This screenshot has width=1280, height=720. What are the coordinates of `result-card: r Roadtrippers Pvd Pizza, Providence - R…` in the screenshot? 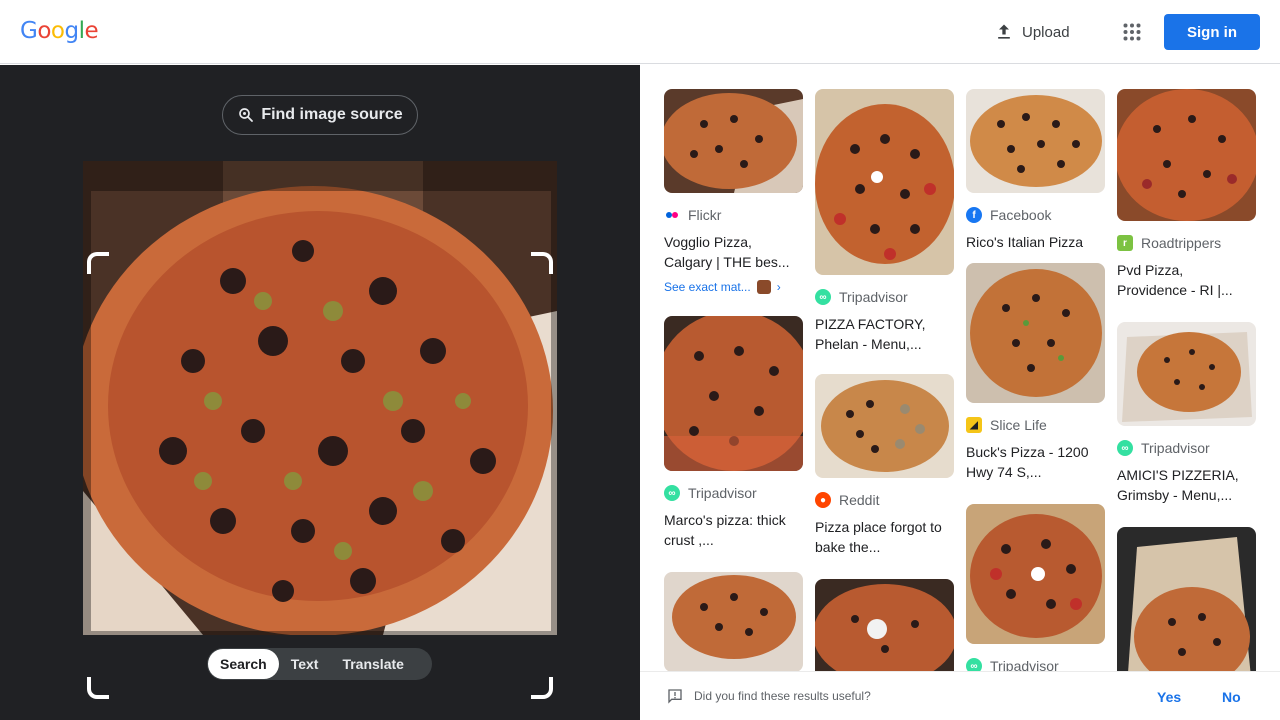 It's located at (1186, 194).